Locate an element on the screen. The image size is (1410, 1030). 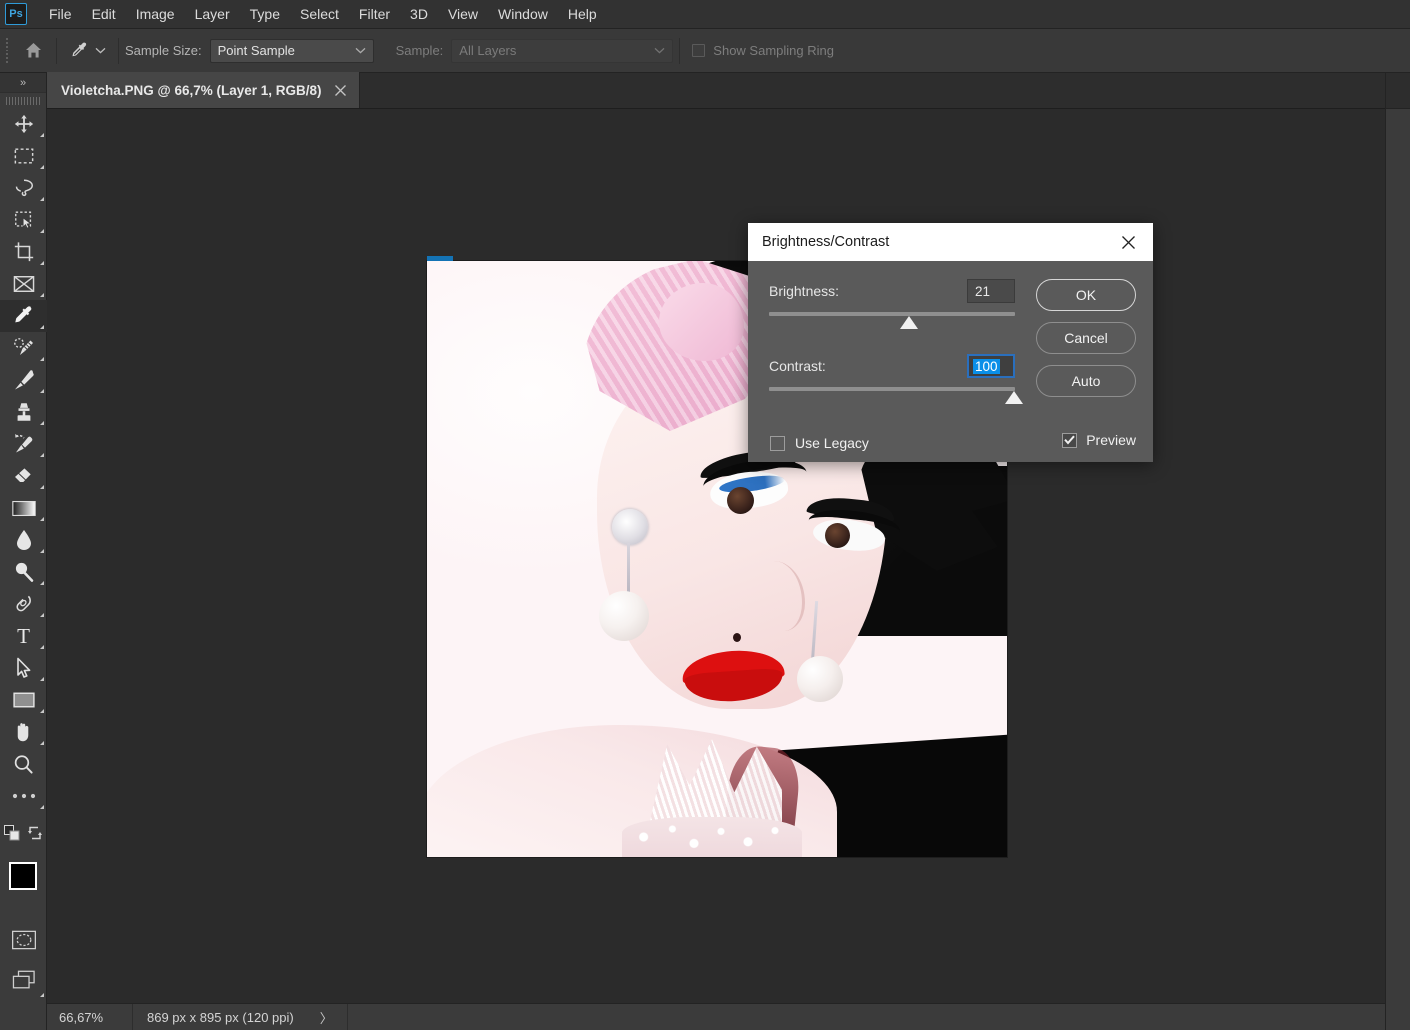
tool-blur is located at coordinates (23, 540).